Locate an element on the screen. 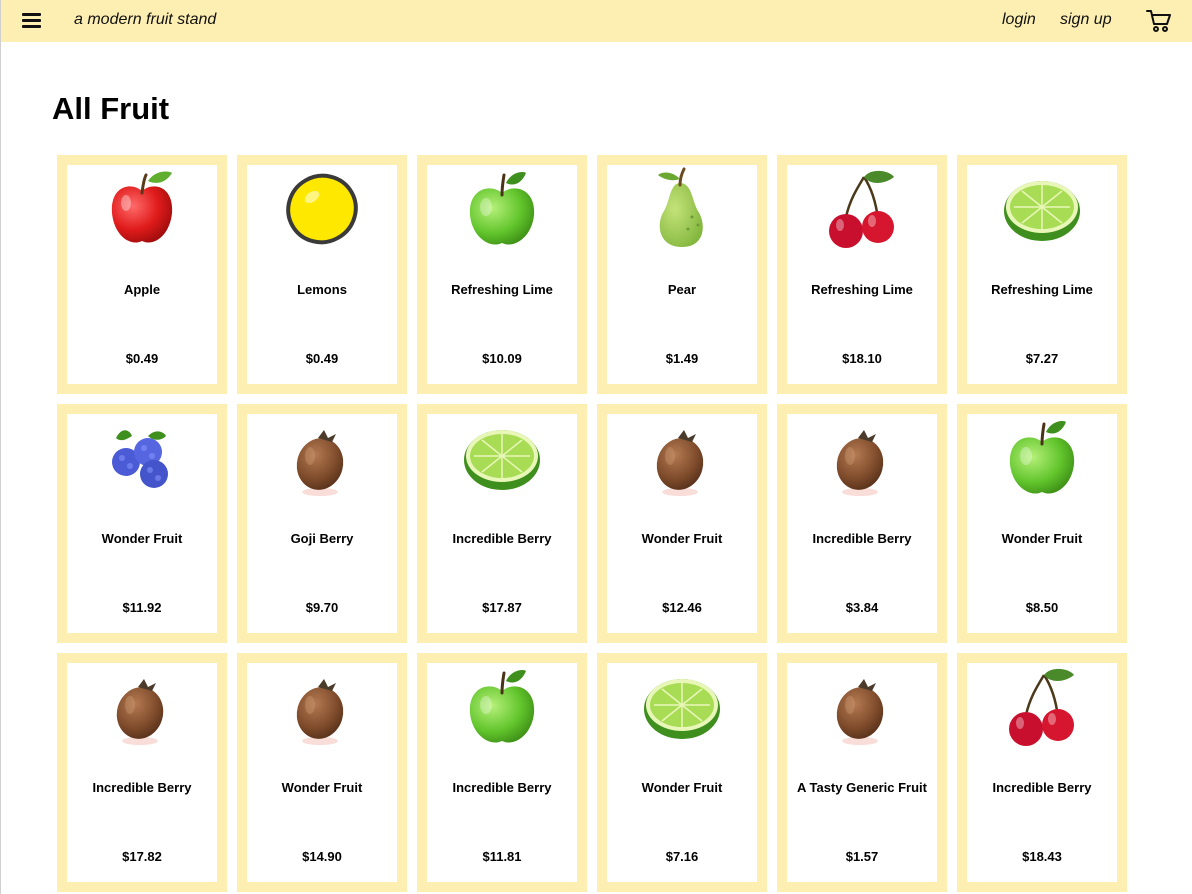 This screenshot has width=1192, height=894. top-bar: a modern fruit stand login sign up is located at coordinates (596, 21).